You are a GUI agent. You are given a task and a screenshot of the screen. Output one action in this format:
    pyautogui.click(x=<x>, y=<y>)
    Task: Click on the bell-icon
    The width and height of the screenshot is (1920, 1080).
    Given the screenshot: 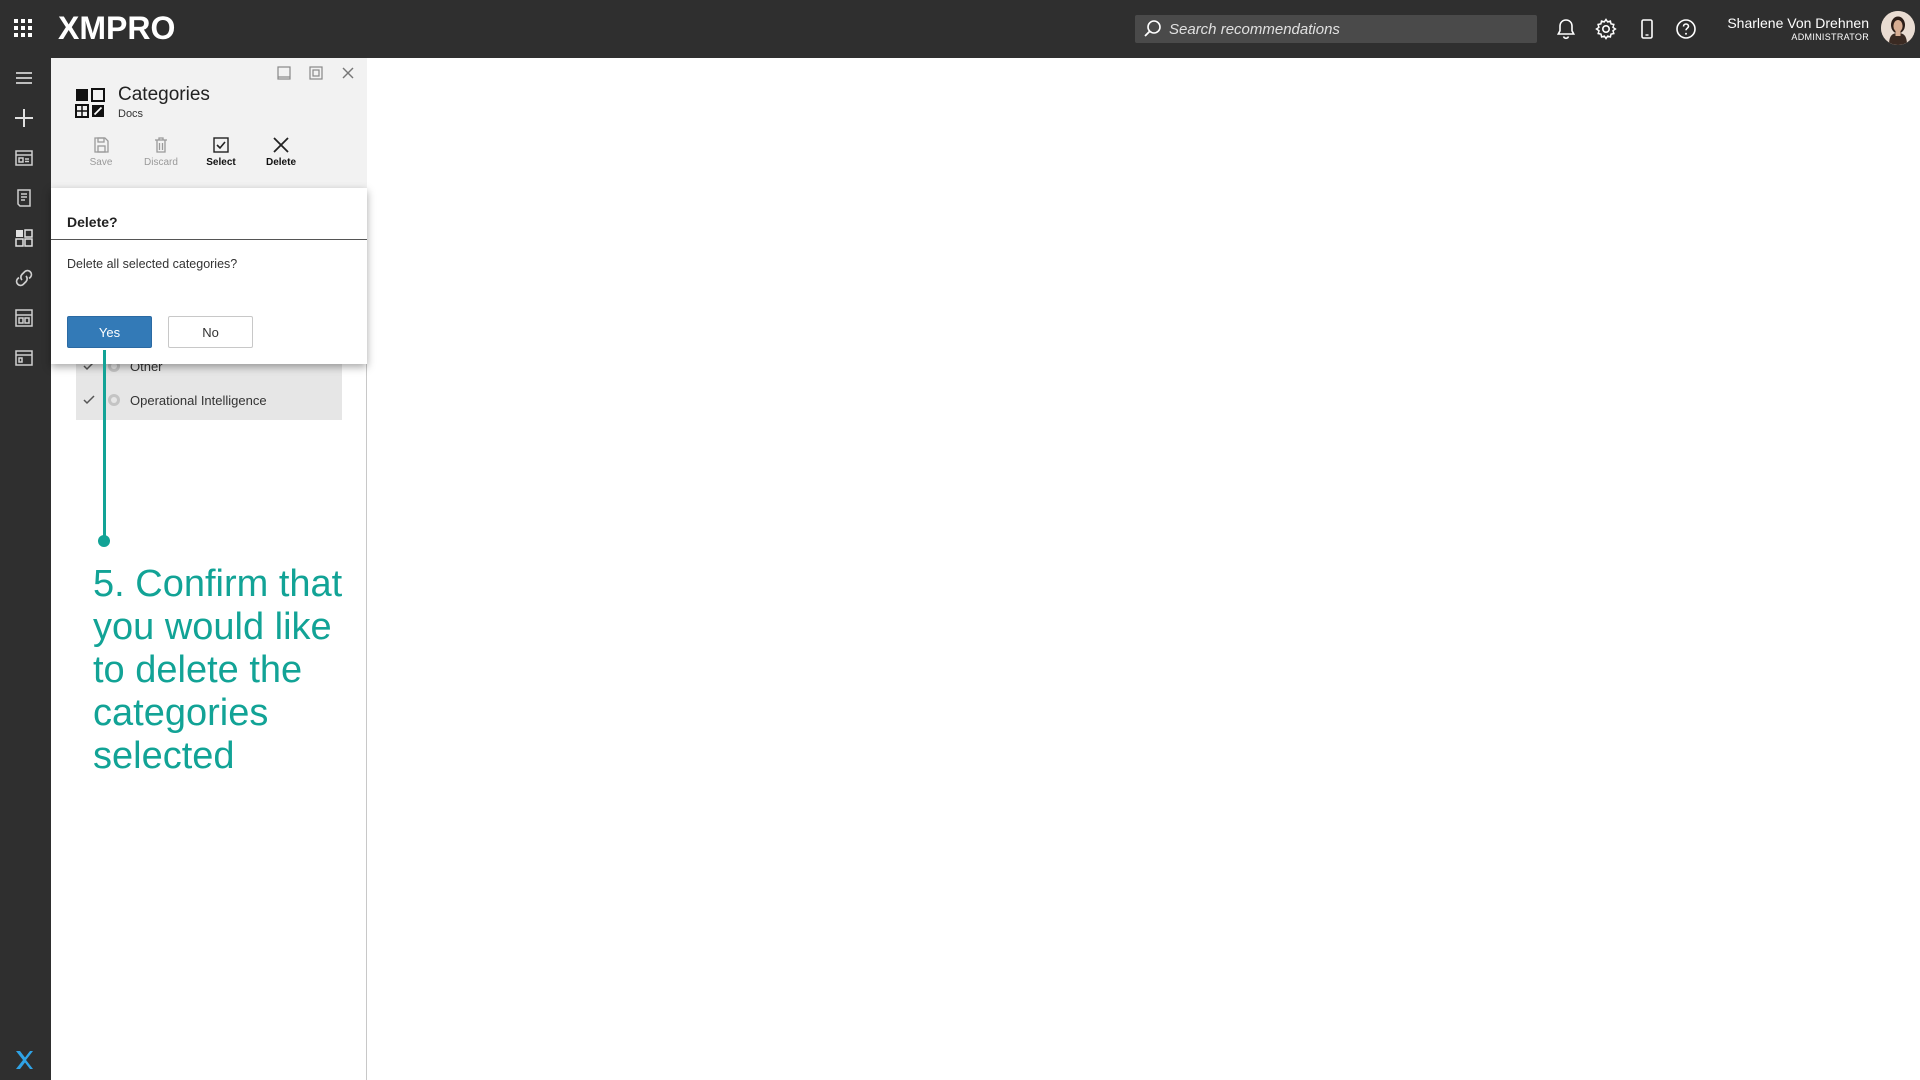 What is the action you would take?
    pyautogui.click(x=1566, y=29)
    